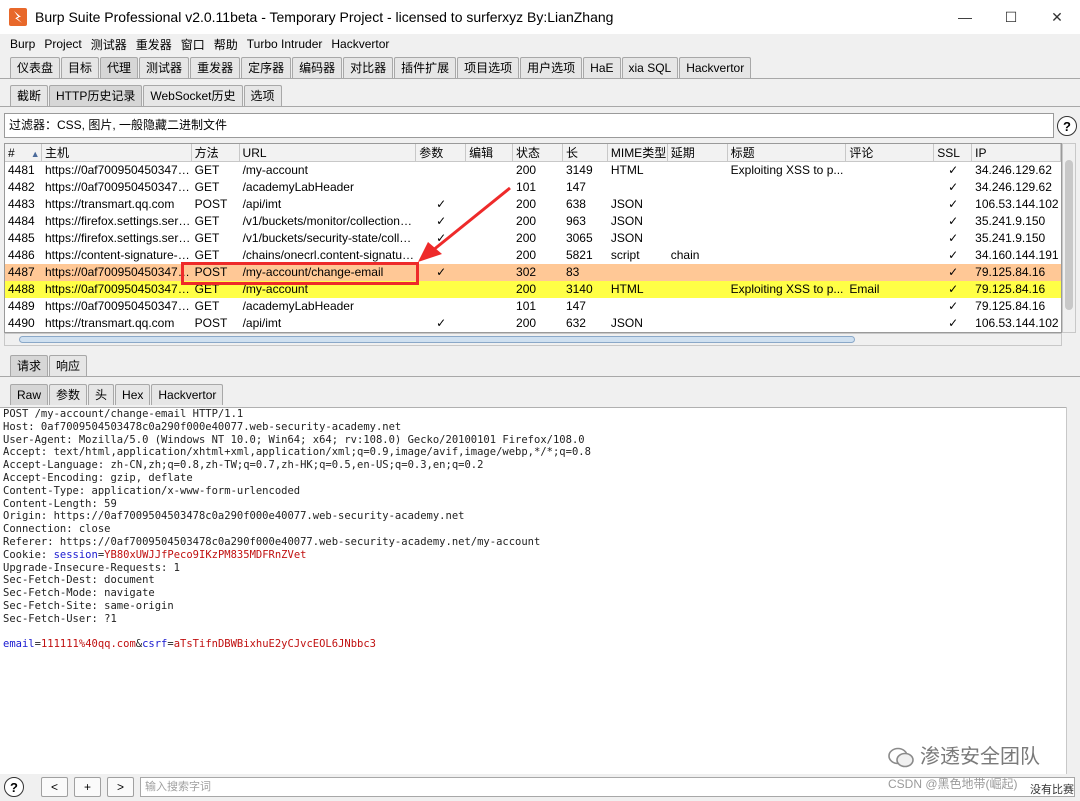 The width and height of the screenshot is (1080, 801). I want to click on col-header-ip: IP, so click(1016, 152).